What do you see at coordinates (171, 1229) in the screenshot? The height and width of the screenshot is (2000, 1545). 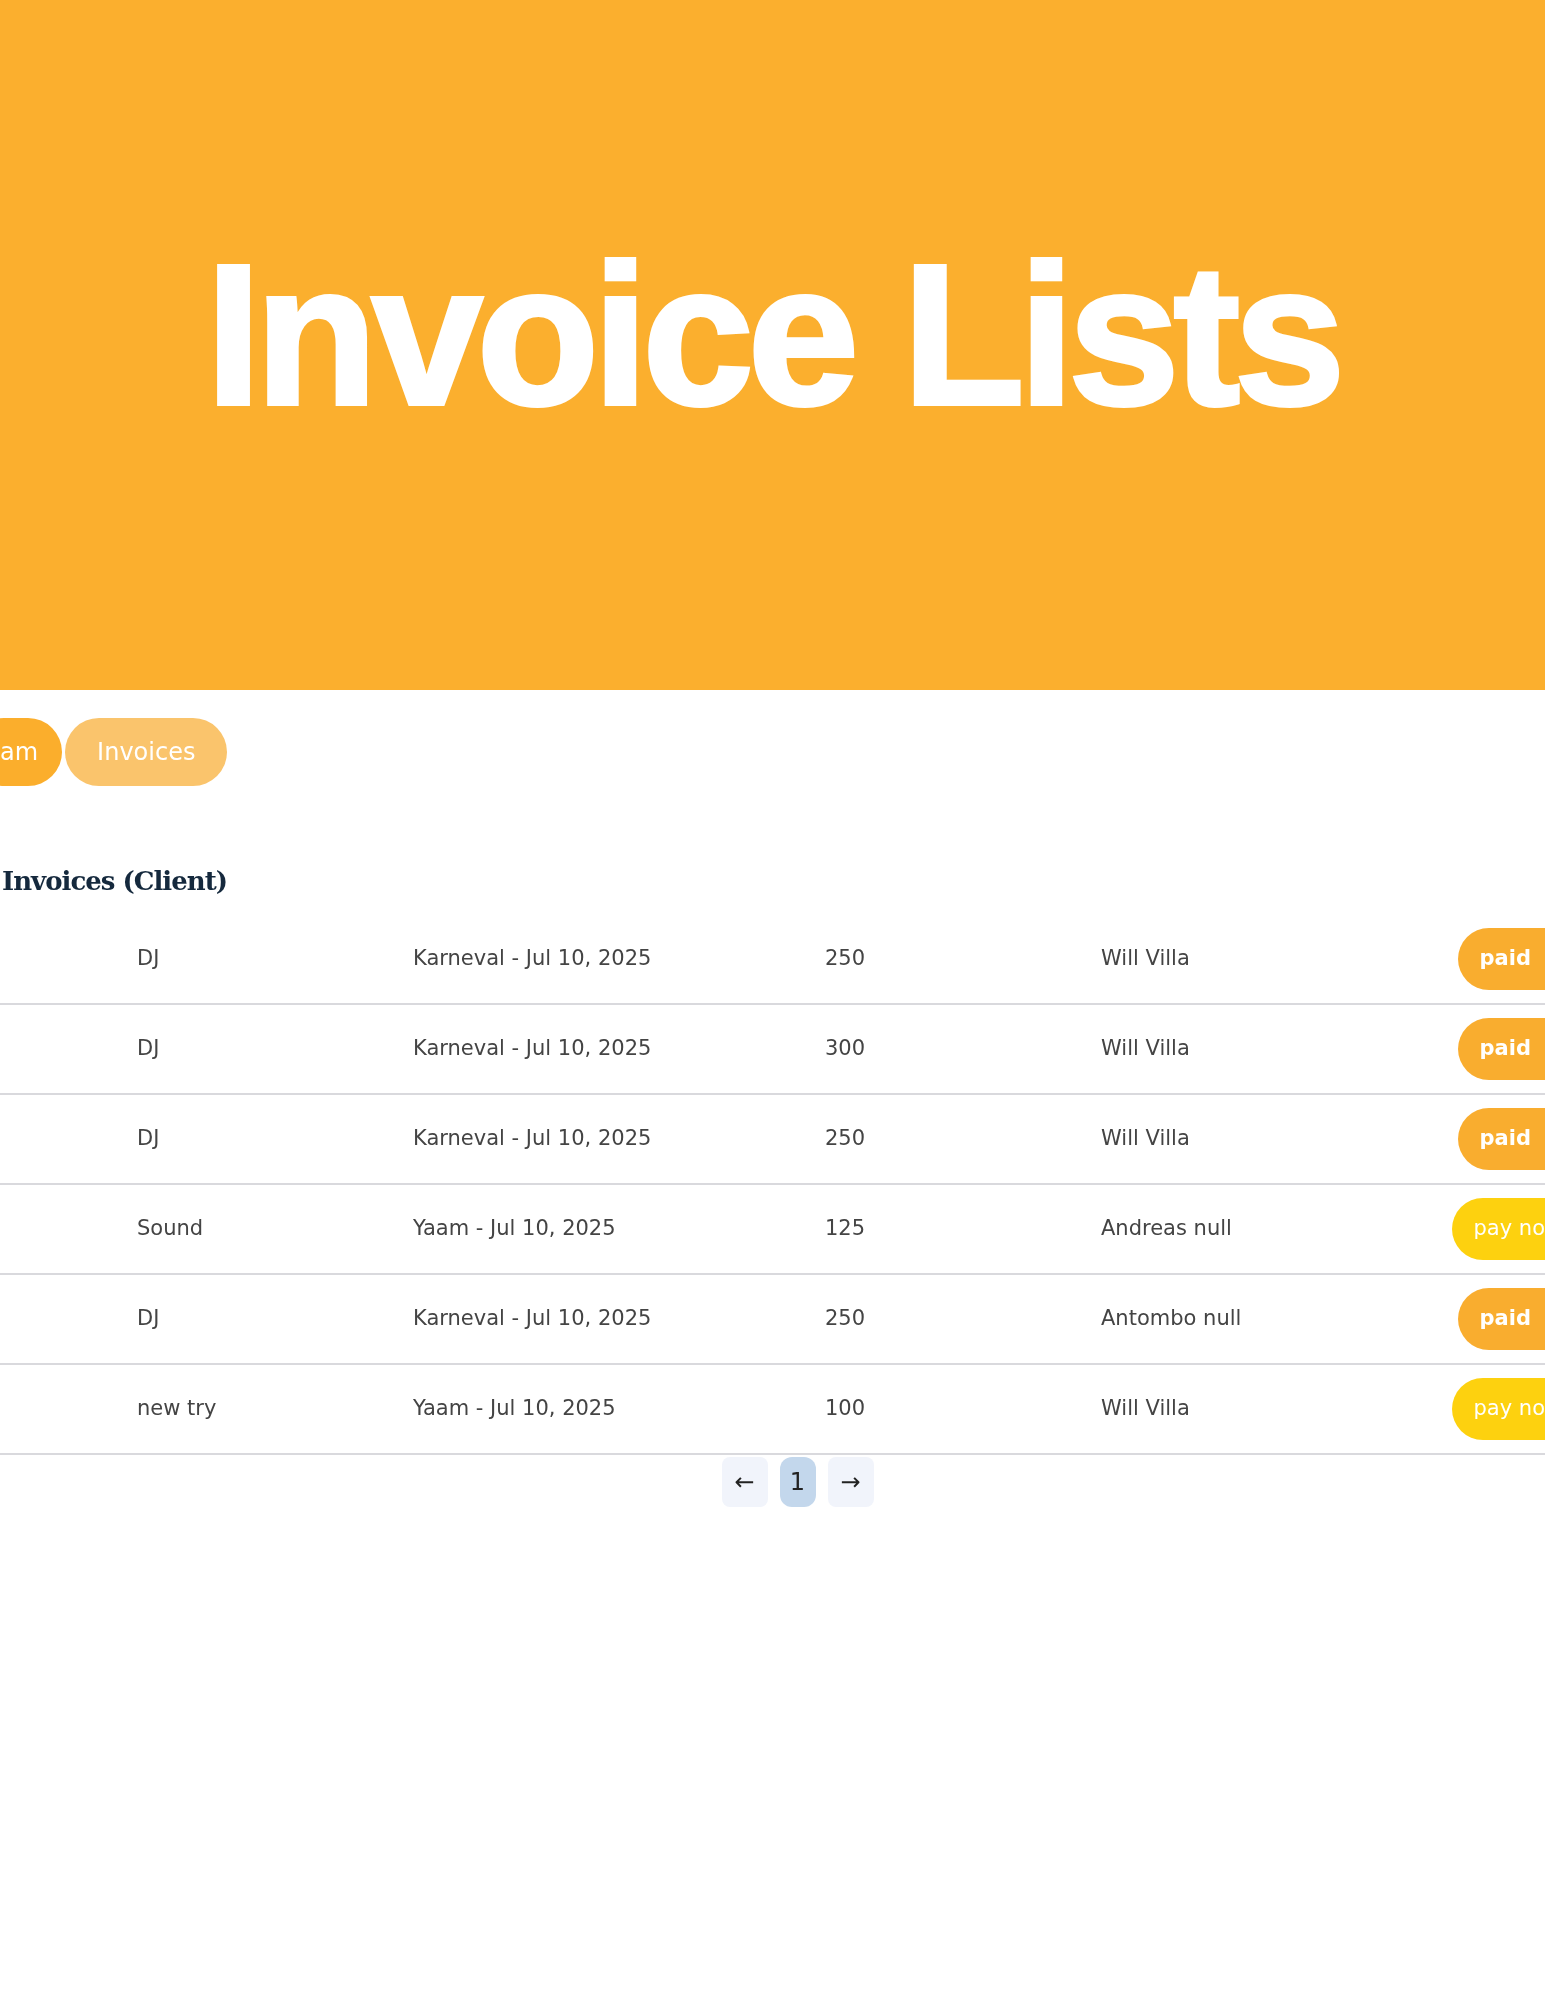 I see `table-cell-text: Sound` at bounding box center [171, 1229].